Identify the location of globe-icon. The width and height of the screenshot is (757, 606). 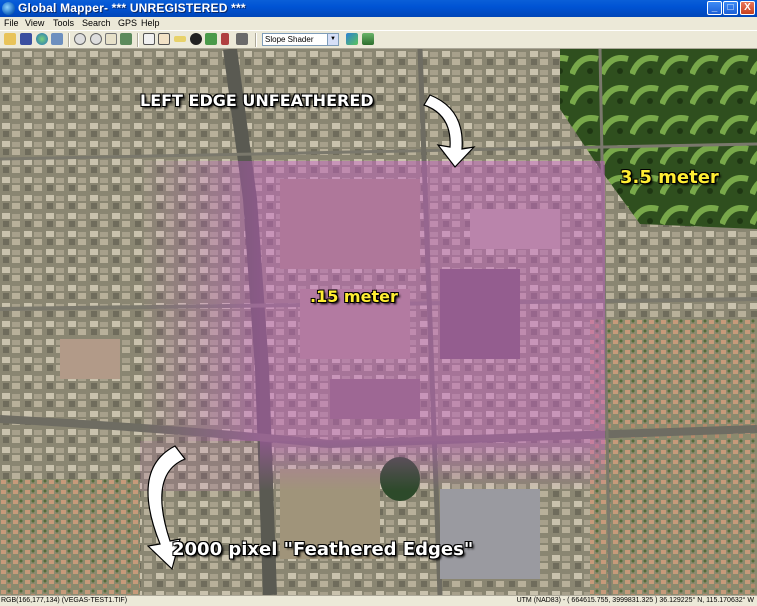
(42, 39).